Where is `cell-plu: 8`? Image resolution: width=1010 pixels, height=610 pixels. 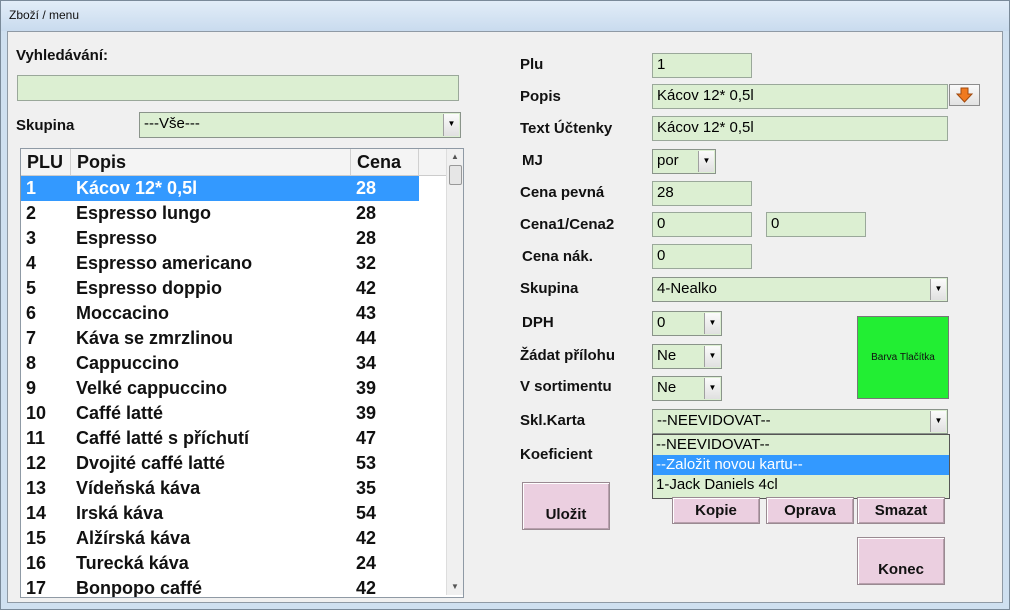
cell-plu: 8 is located at coordinates (31, 363).